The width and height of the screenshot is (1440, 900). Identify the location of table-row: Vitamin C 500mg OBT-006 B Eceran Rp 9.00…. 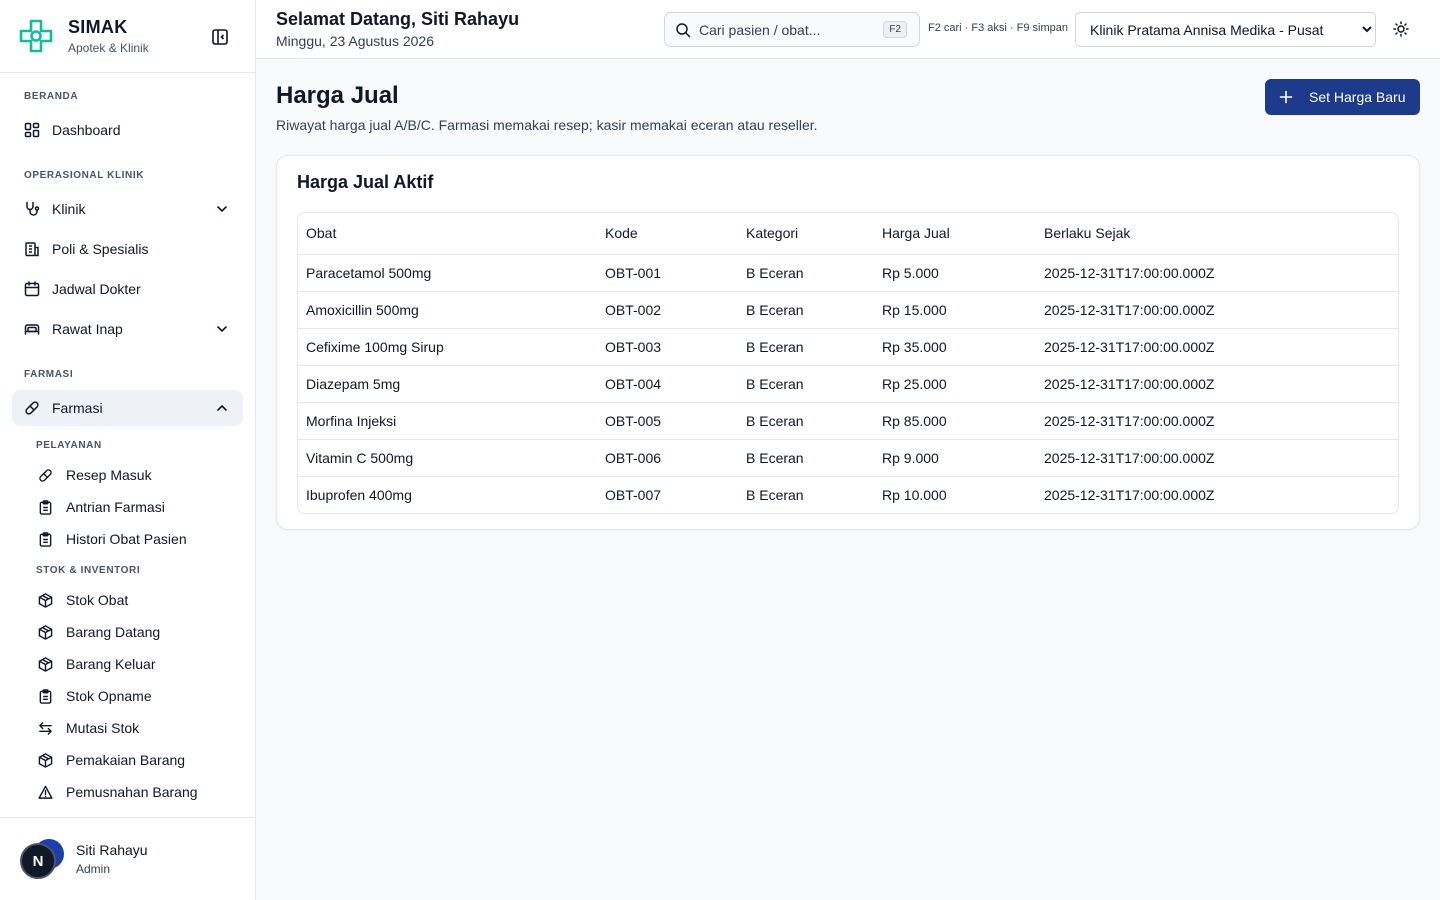
(848, 458).